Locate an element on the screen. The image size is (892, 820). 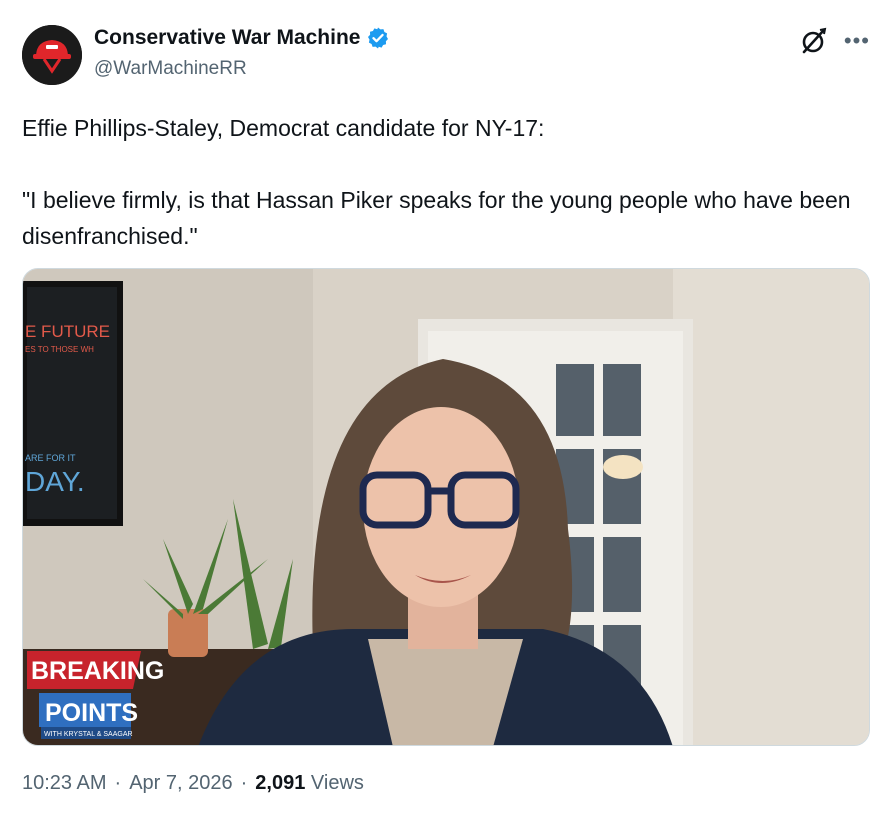
author-name: Conservative War Machine is located at coordinates (227, 38).